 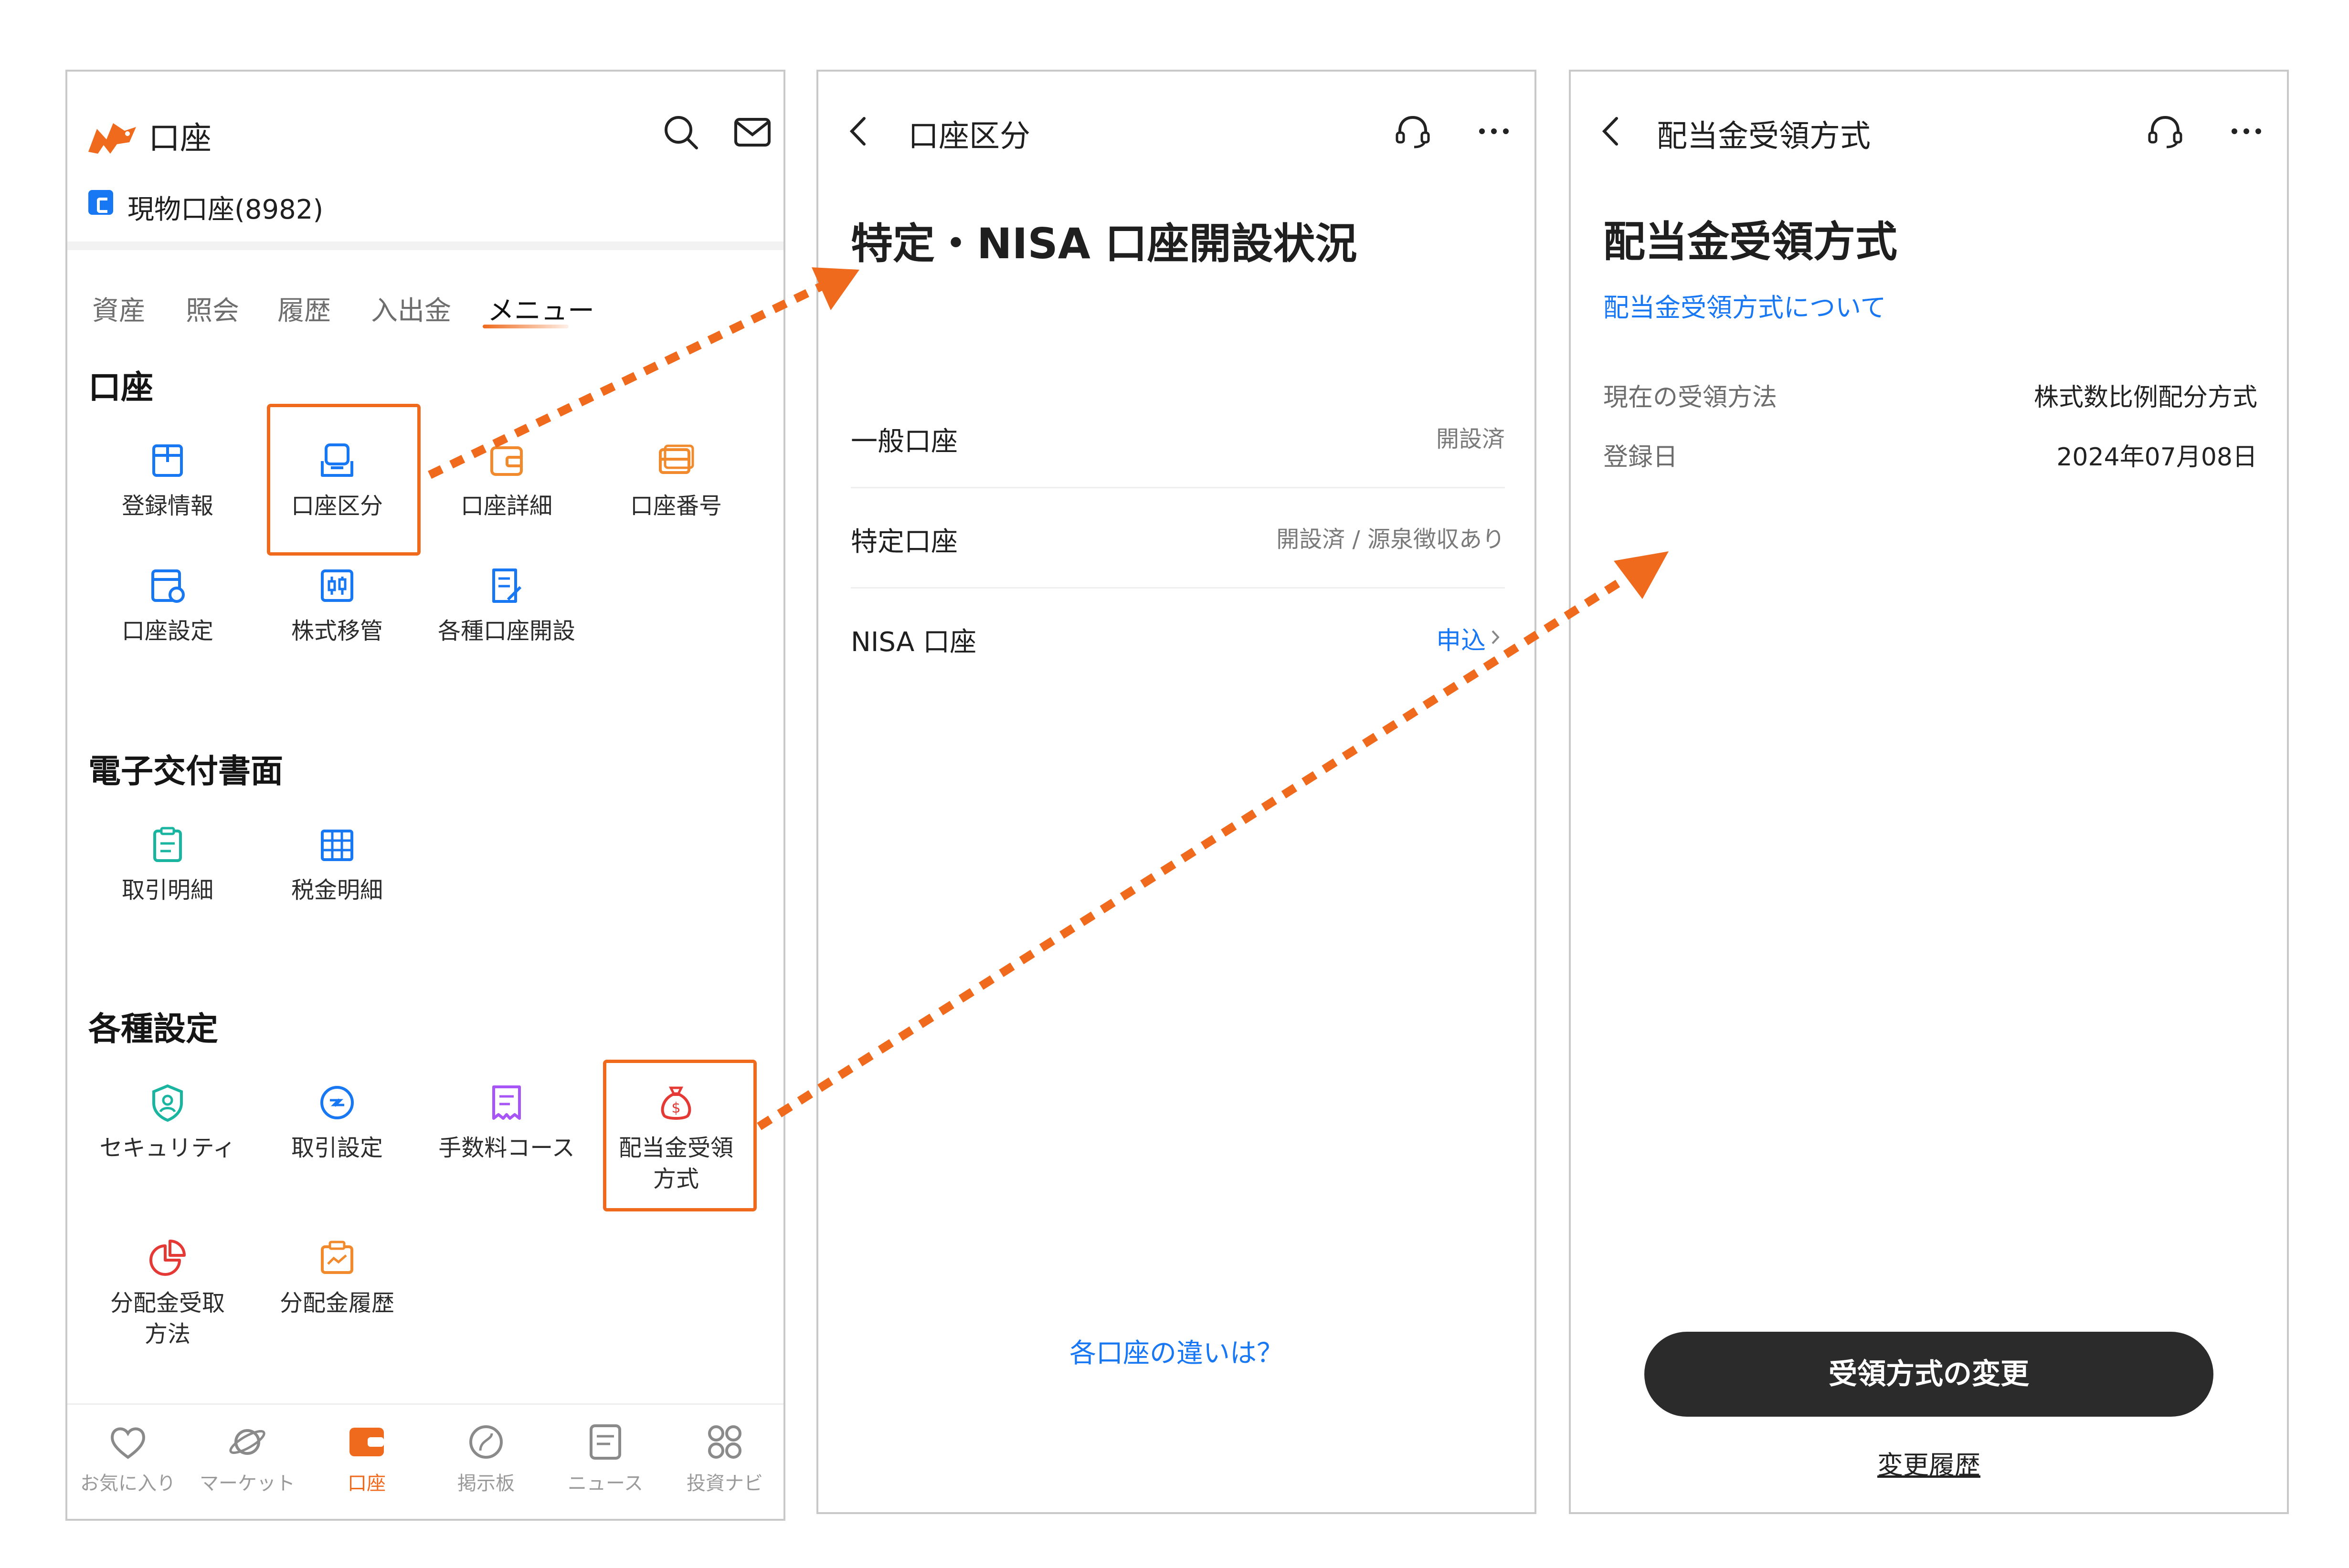 I want to click on highlight-account-type, so click(x=344, y=480).